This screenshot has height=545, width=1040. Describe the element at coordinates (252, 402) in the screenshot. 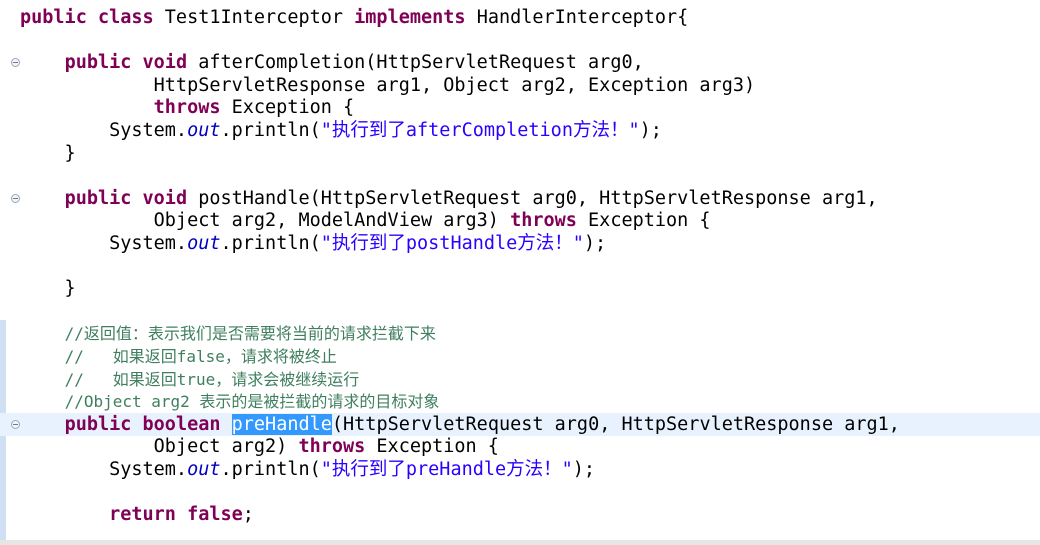

I see `comment-text: //Object arg2 表示的是被拦截的请求的目标对象` at that location.